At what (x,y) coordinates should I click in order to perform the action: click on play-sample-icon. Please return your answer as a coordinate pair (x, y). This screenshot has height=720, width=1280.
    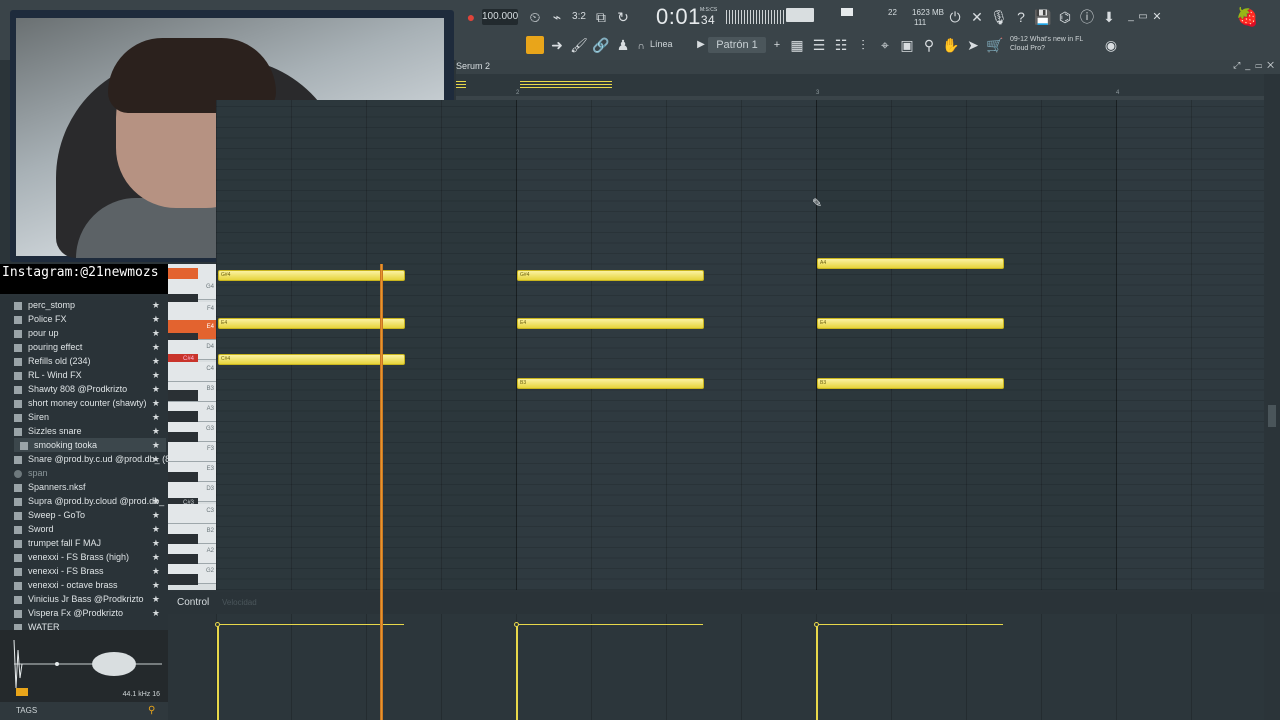
    Looking at the image, I should click on (22, 692).